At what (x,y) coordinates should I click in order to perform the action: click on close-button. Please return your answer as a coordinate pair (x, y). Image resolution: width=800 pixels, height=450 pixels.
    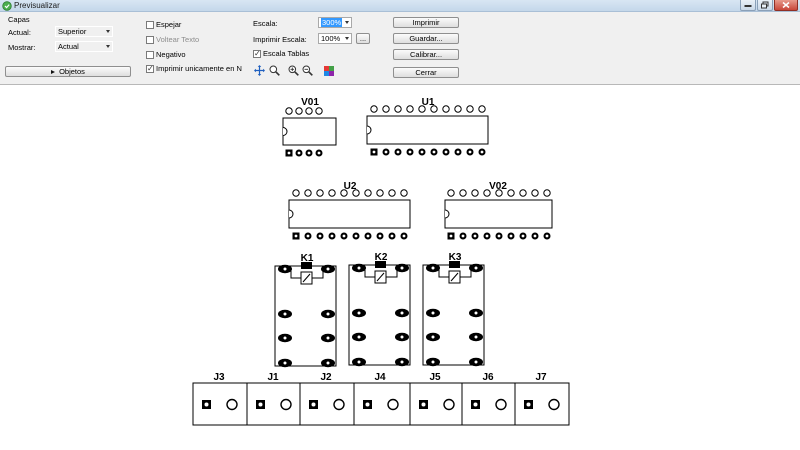
    Looking at the image, I should click on (786, 5).